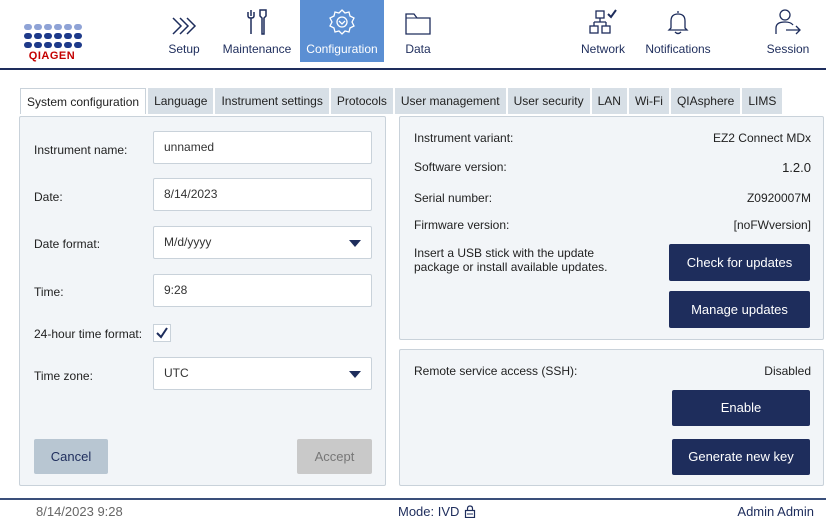  I want to click on logo-text: QIAGEN, so click(52, 56).